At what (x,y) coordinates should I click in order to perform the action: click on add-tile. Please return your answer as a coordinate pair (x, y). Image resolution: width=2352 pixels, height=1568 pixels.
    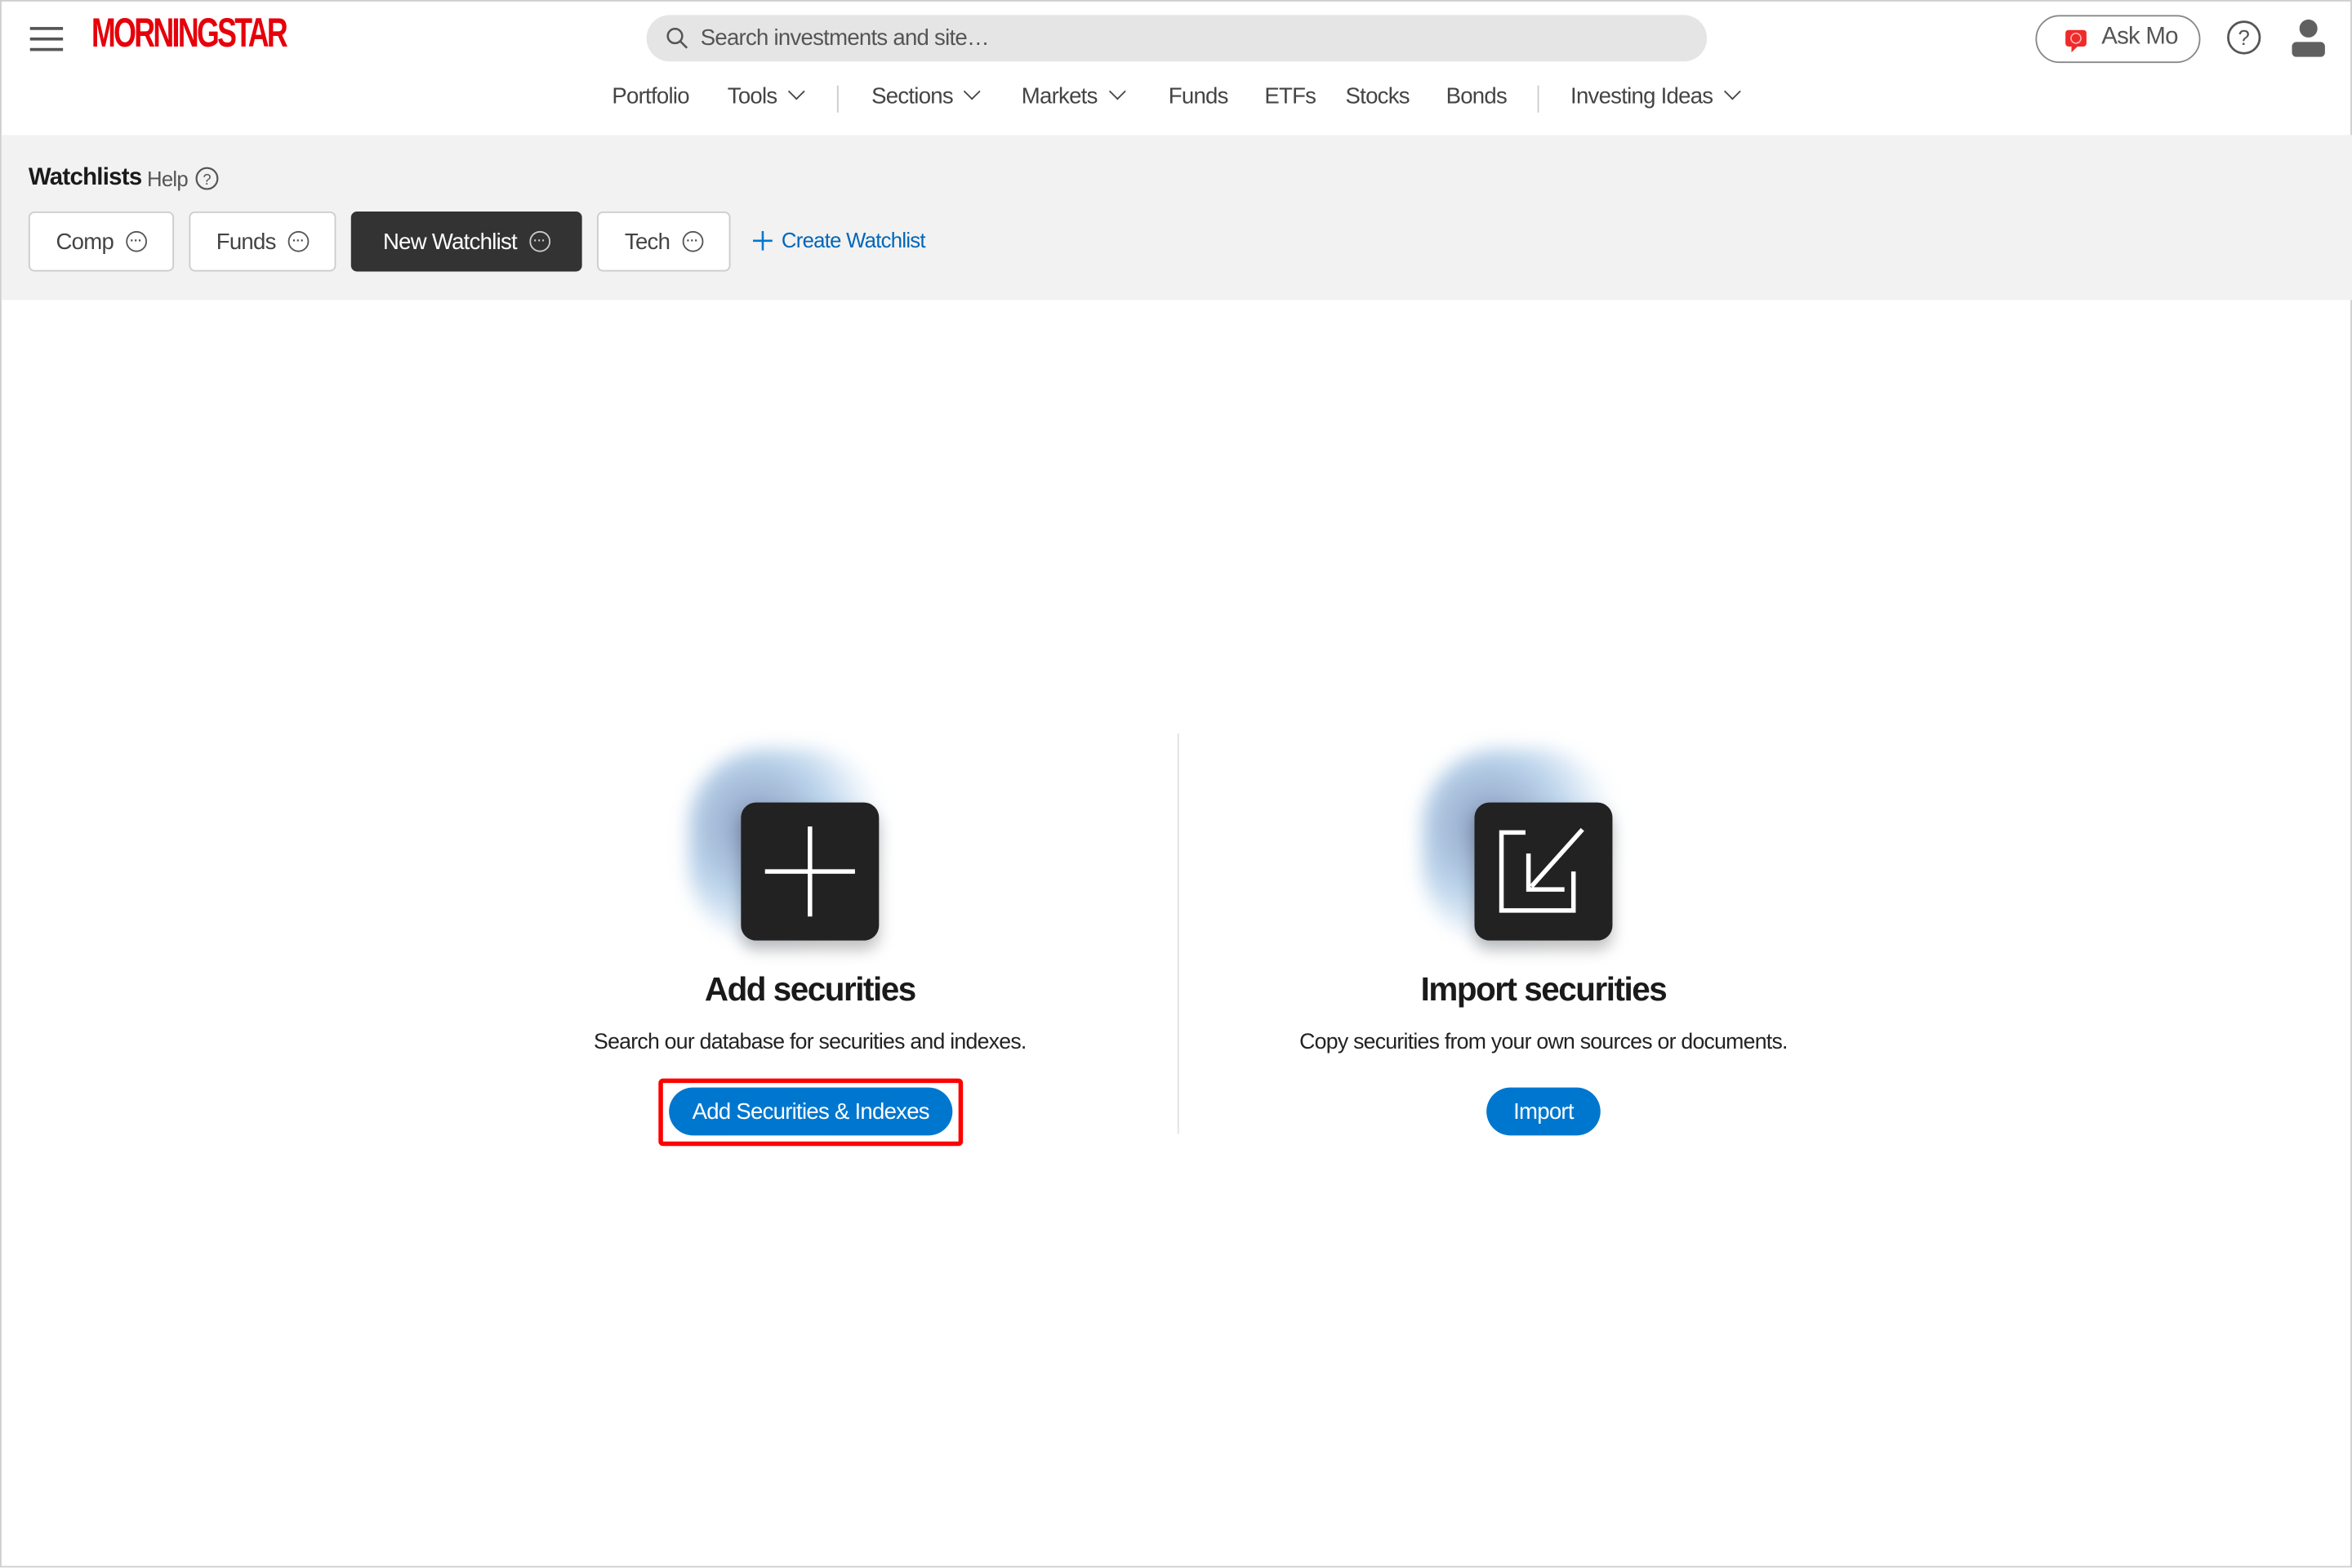
    Looking at the image, I should click on (810, 871).